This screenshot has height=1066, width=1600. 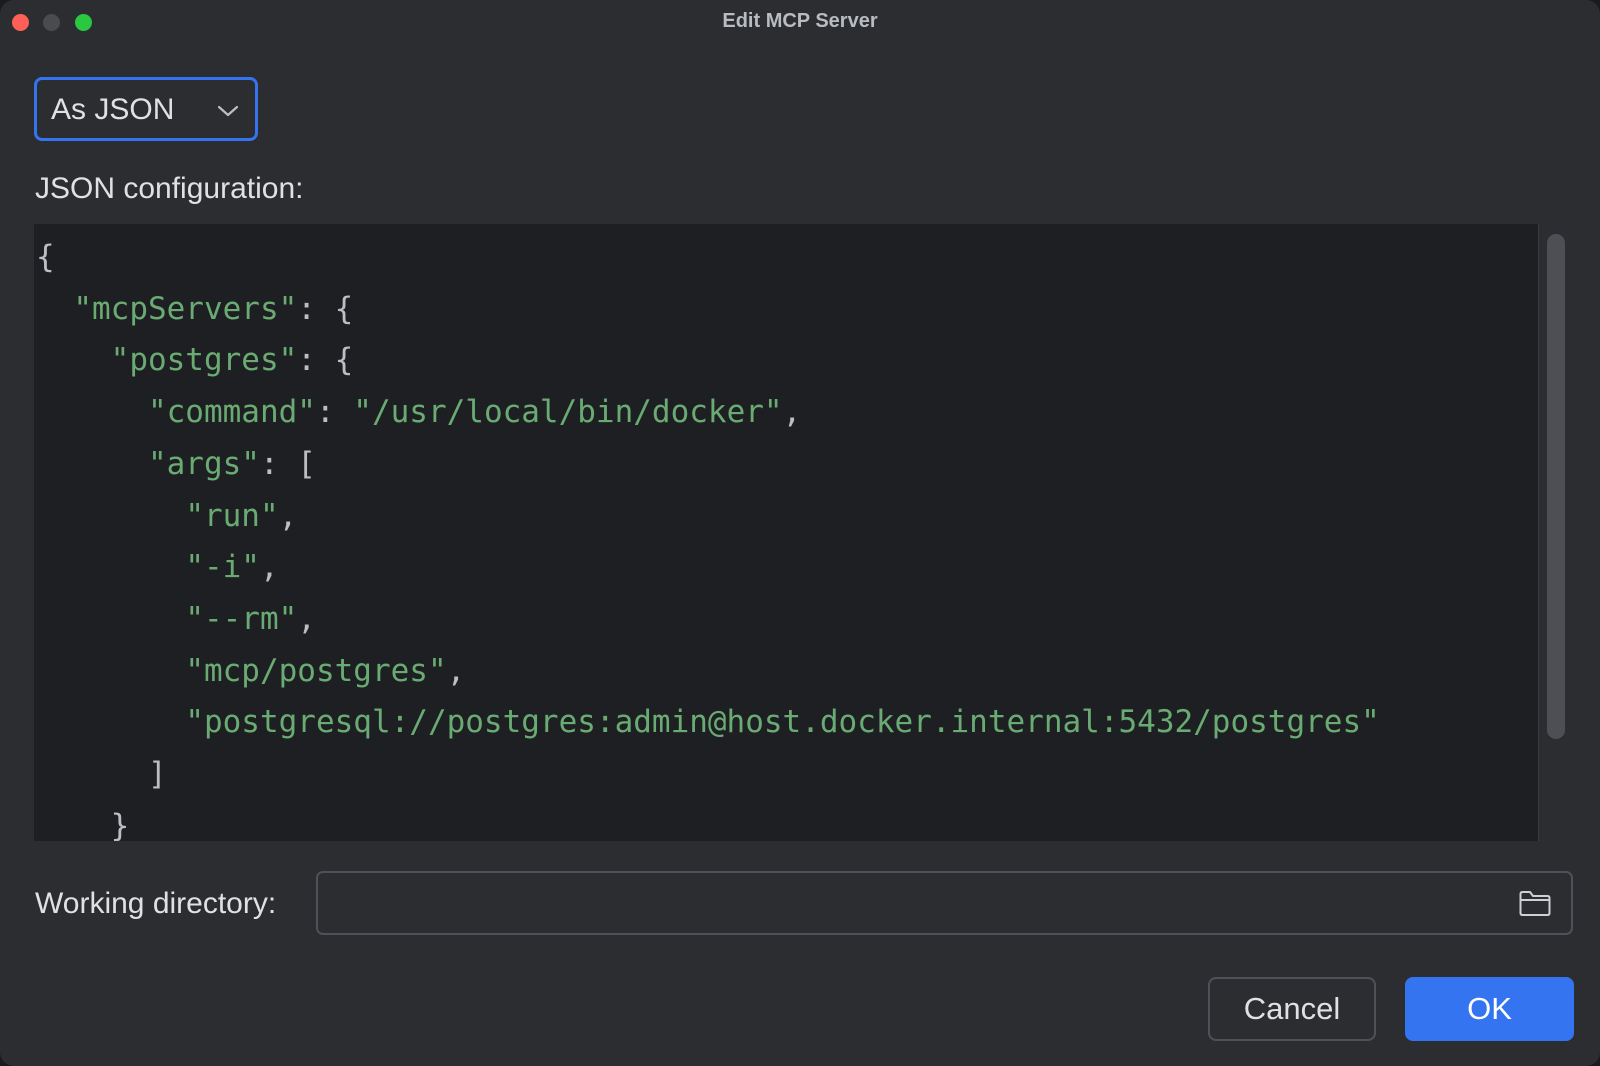 I want to click on code-line: ], so click(x=708, y=775).